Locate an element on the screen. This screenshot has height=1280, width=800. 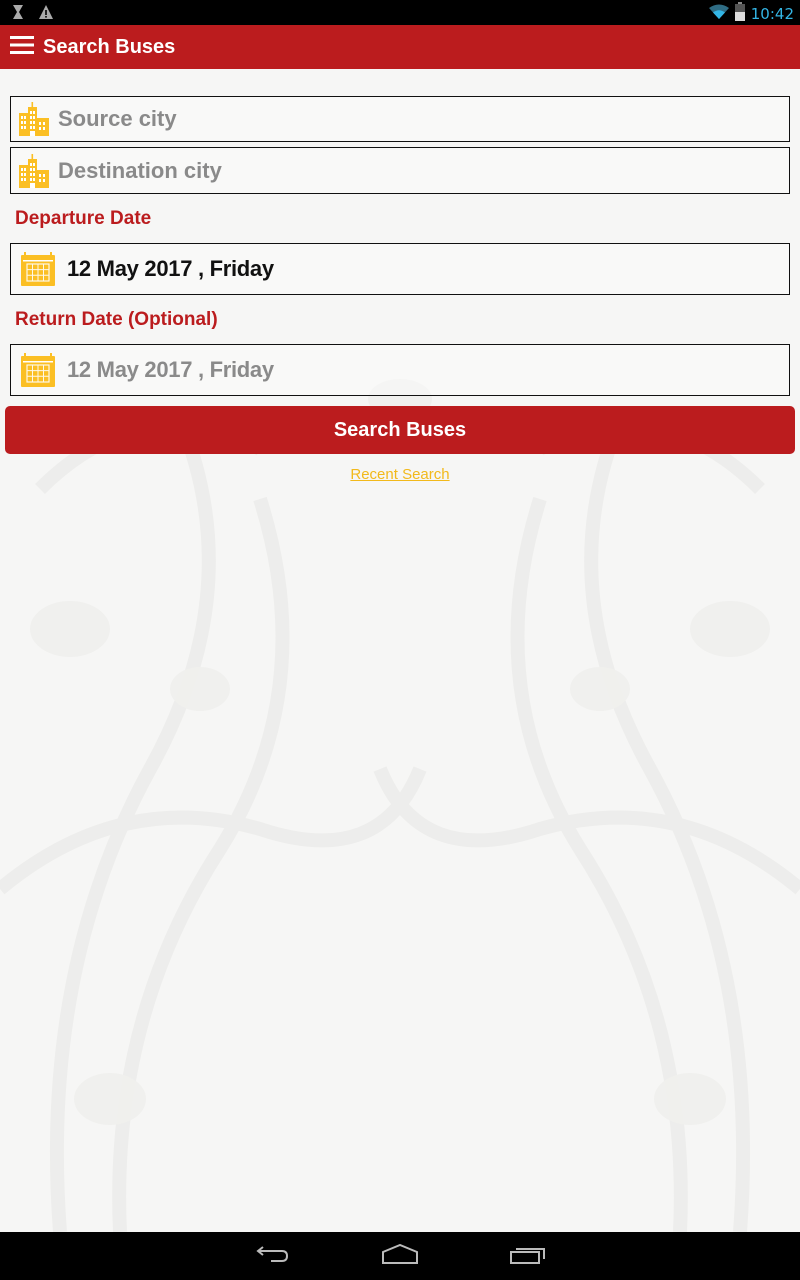
hourglass-icon is located at coordinates (18, 14).